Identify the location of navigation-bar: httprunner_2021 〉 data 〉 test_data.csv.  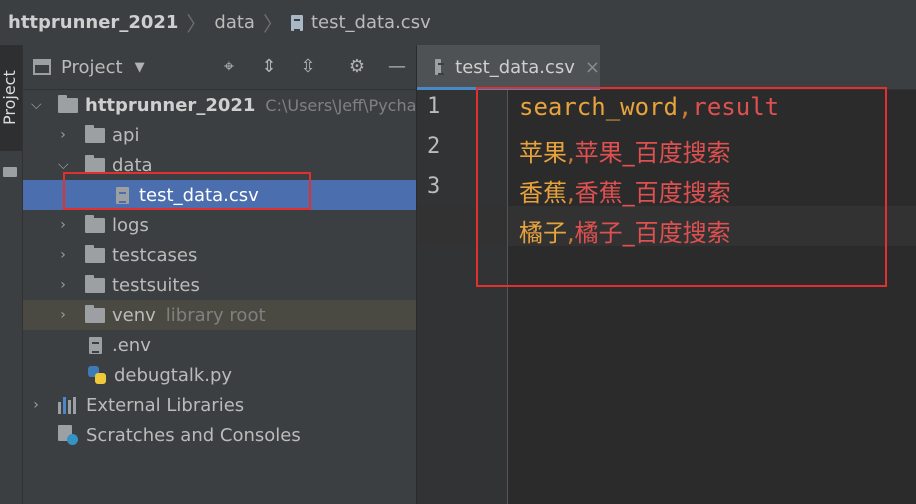
(458, 23).